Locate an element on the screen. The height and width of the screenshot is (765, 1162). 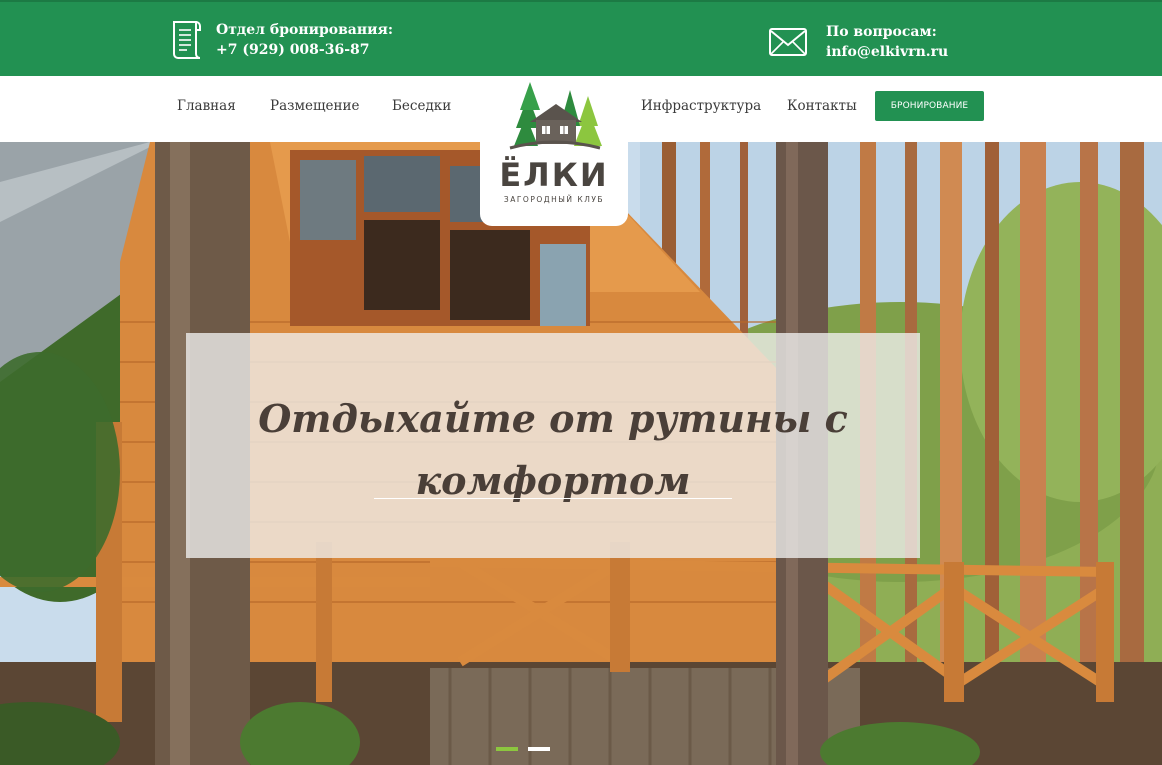
booking-button: бронирование is located at coordinates (929, 106).